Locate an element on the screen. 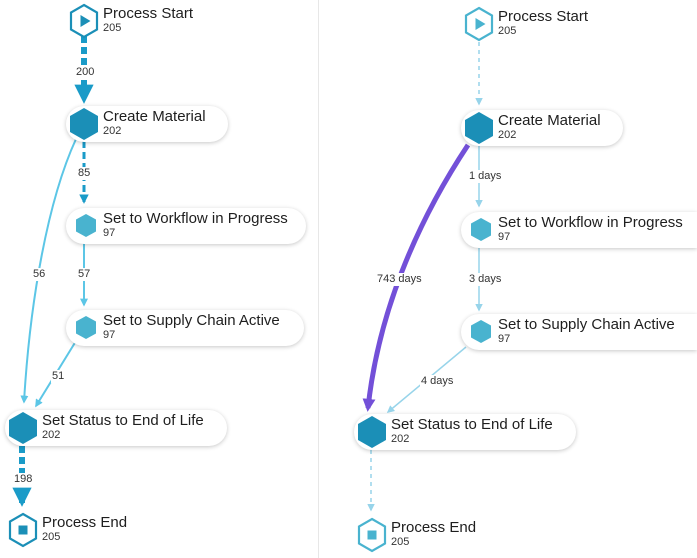  edge-label-create-to-eol: 56 is located at coordinates (39, 274).